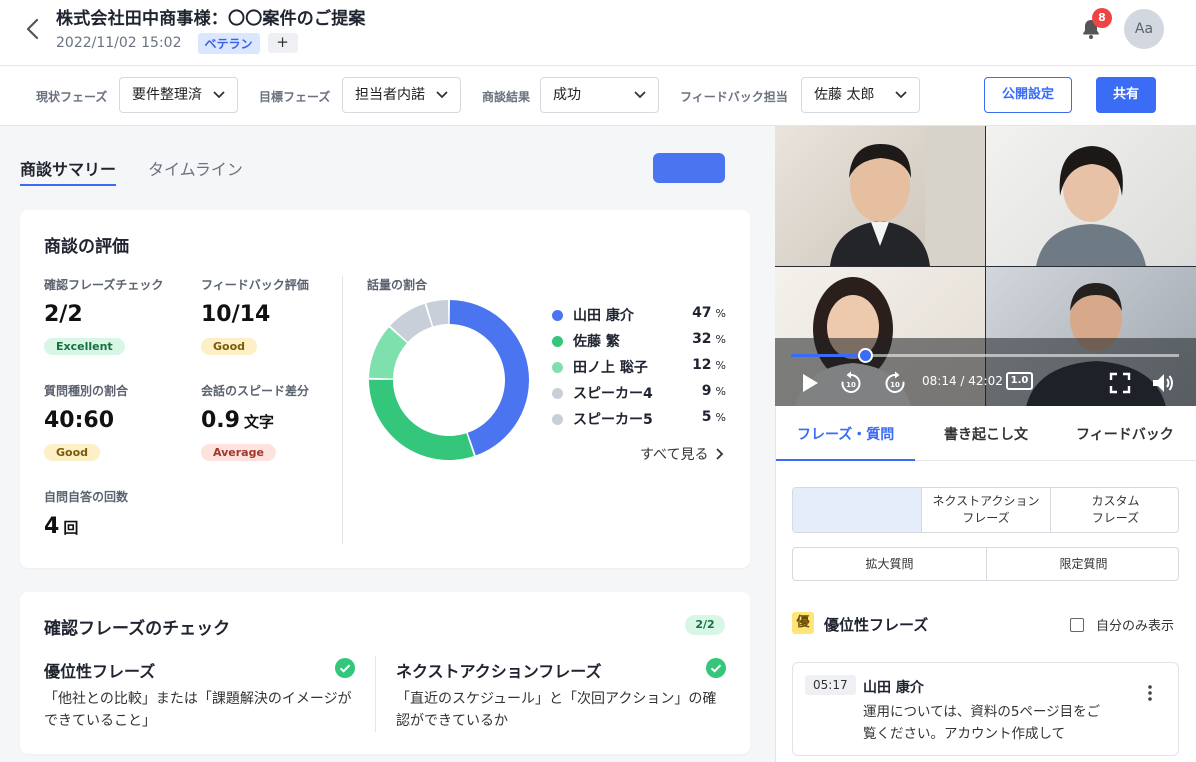 The image size is (1196, 762). I want to click on legend-item: 田ノ上 聡子 12%, so click(640, 367).